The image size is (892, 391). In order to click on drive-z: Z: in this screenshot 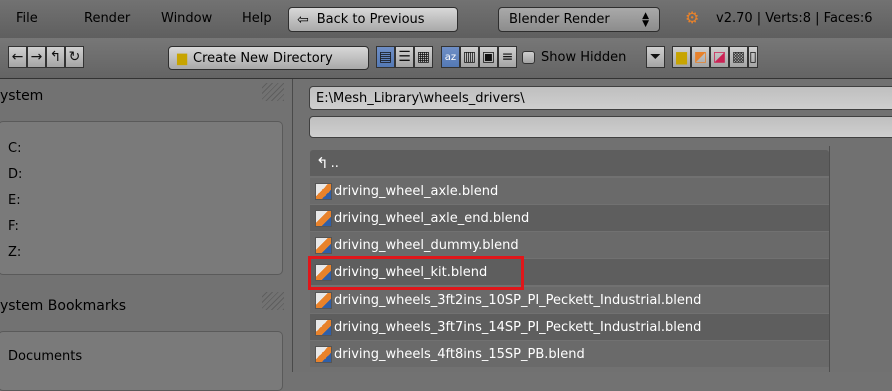, I will do `click(14, 252)`.